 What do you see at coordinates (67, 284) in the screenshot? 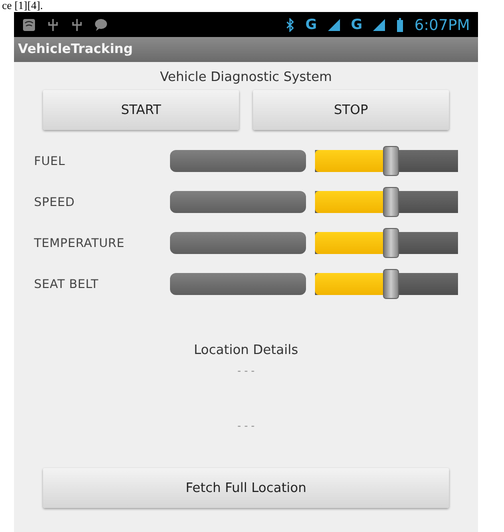
I see `sensor-label: SEAT BELT` at bounding box center [67, 284].